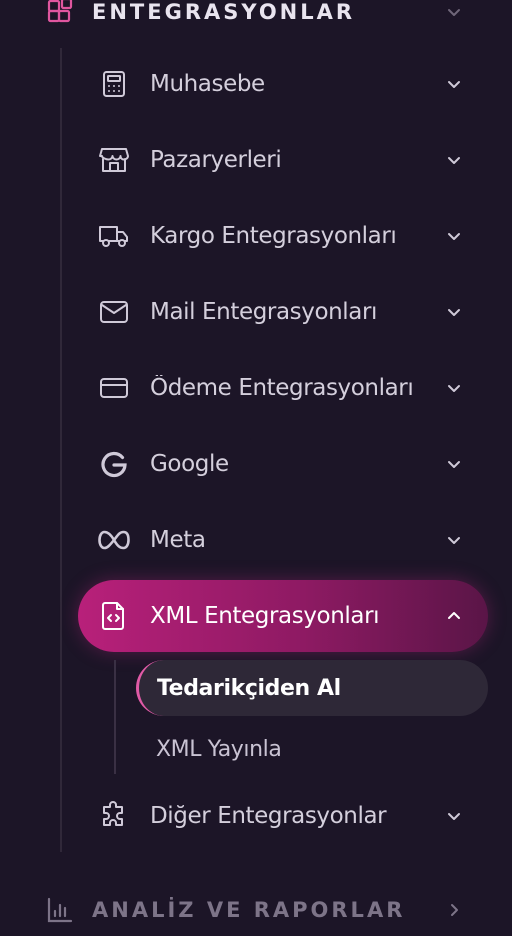  What do you see at coordinates (60, 14) in the screenshot?
I see `blocks-icon` at bounding box center [60, 14].